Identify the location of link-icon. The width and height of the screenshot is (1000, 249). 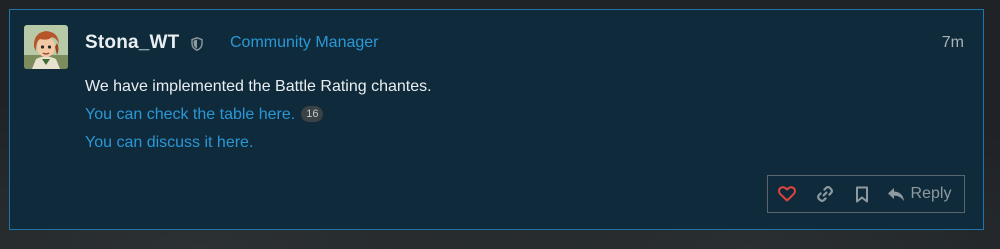
(825, 194).